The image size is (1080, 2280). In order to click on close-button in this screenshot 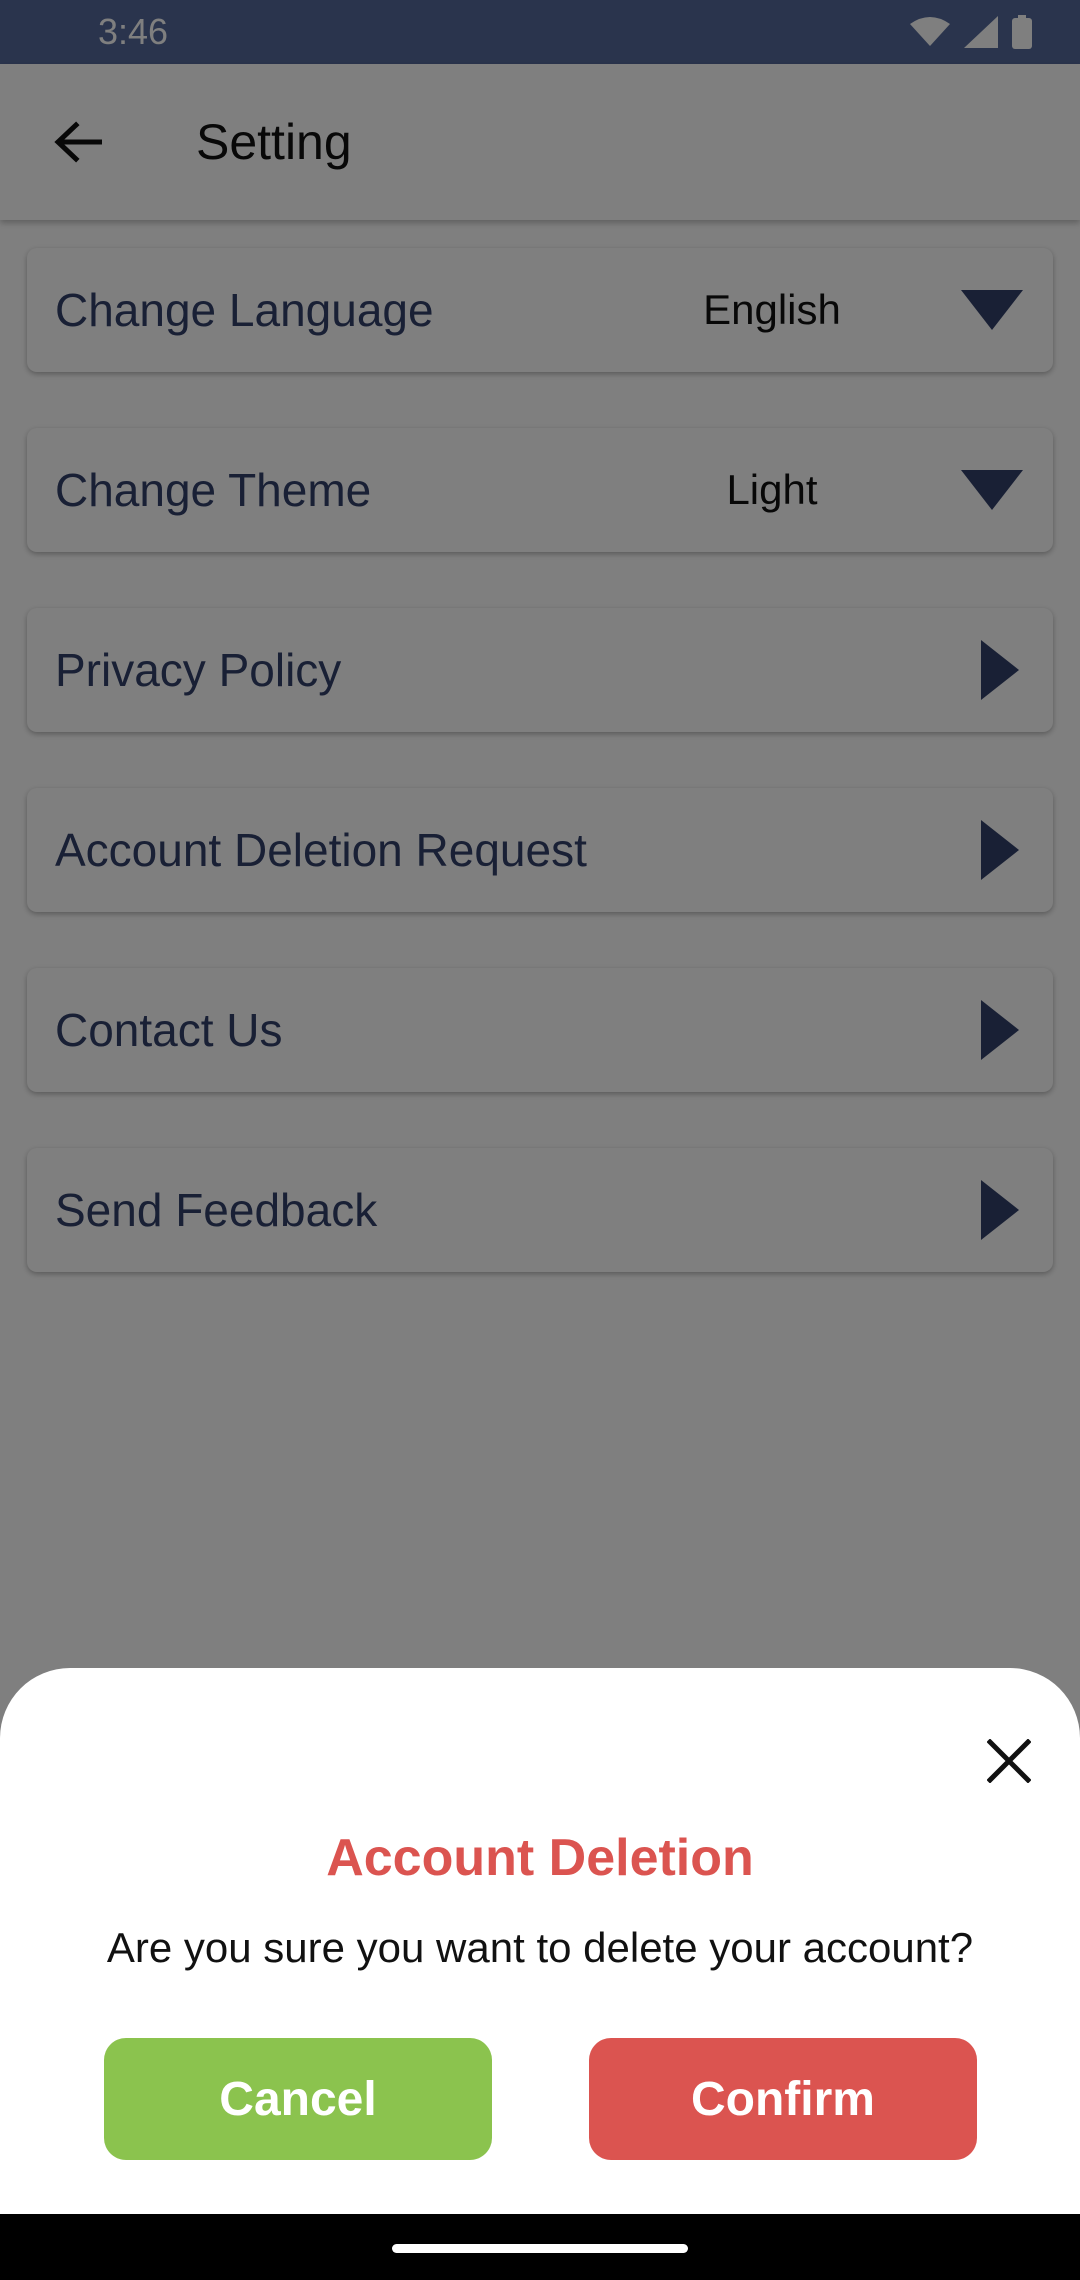, I will do `click(1009, 1761)`.